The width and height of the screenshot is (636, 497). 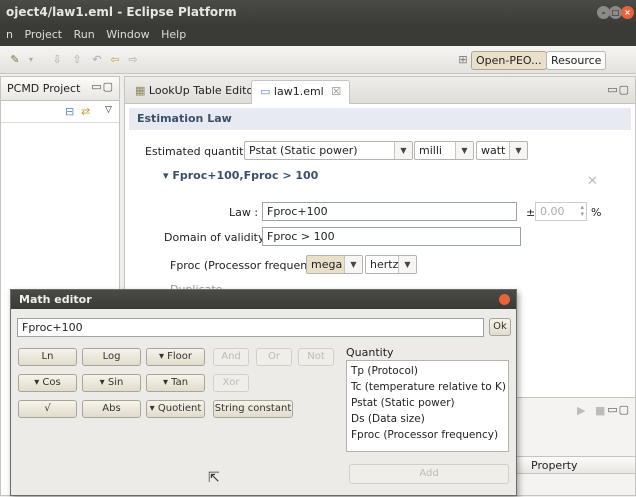 I want to click on close-icon: ×, so click(x=627, y=12).